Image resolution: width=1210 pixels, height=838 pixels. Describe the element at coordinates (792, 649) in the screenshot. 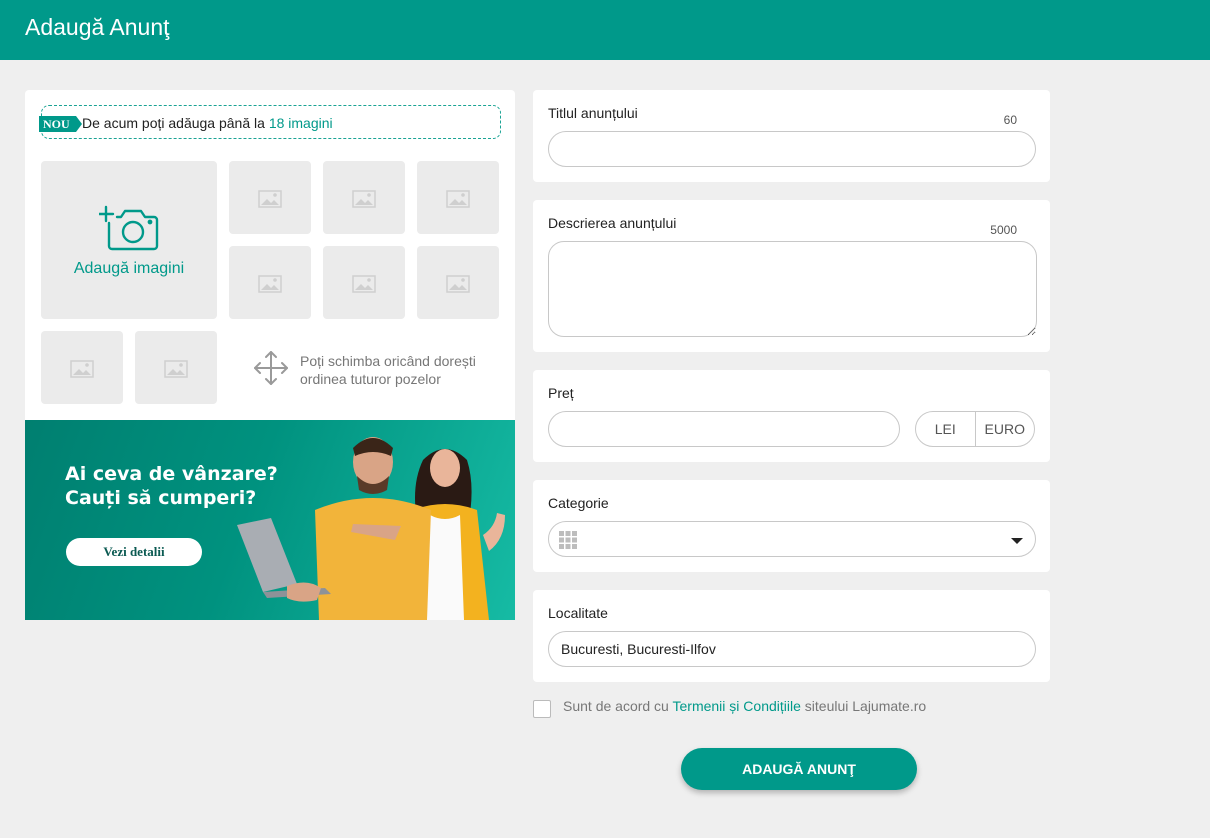

I see `location-input` at that location.